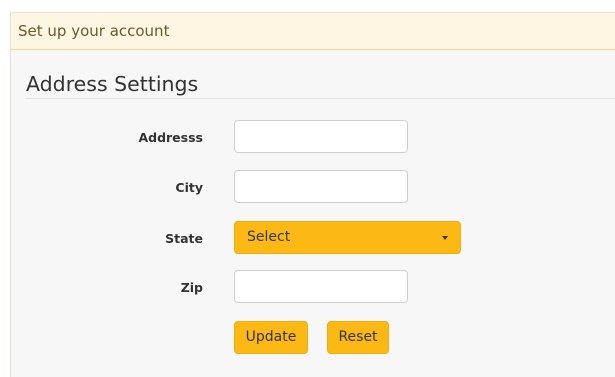  Describe the element at coordinates (189, 187) in the screenshot. I see `city-label: City` at that location.